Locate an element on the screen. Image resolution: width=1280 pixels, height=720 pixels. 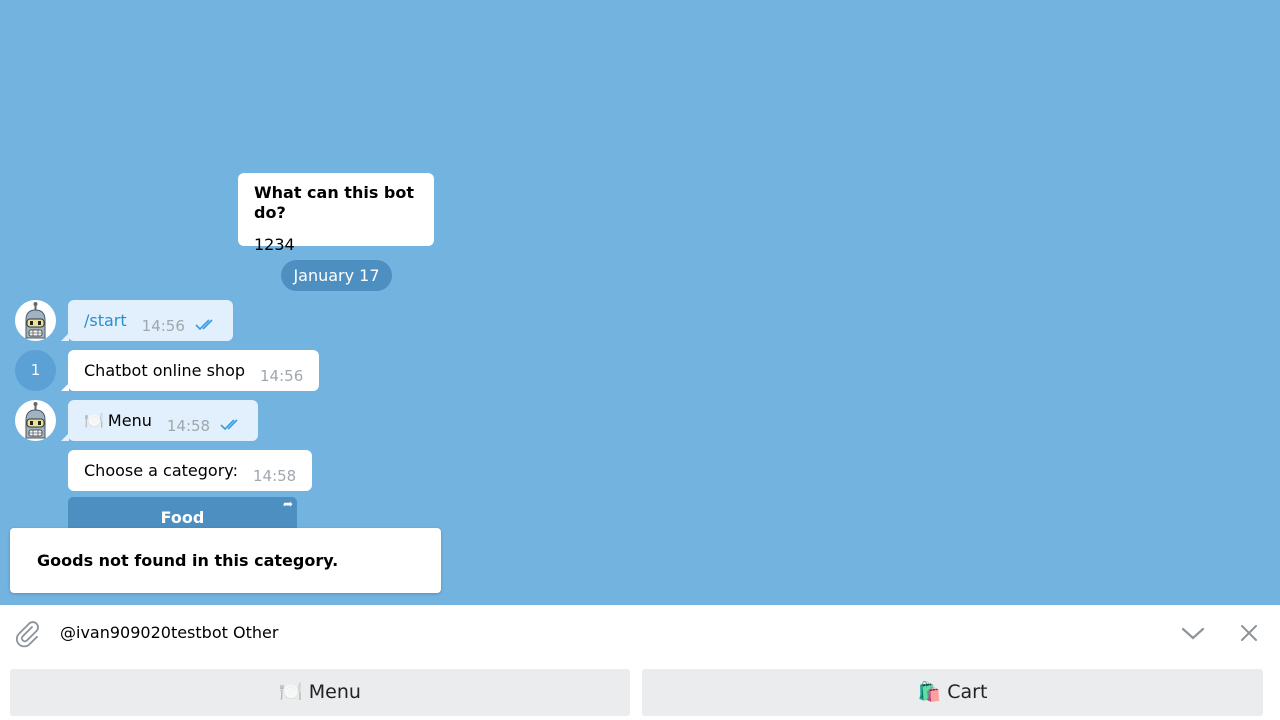
message-bubble: Chatbot online shop 14:56 is located at coordinates (190, 370).